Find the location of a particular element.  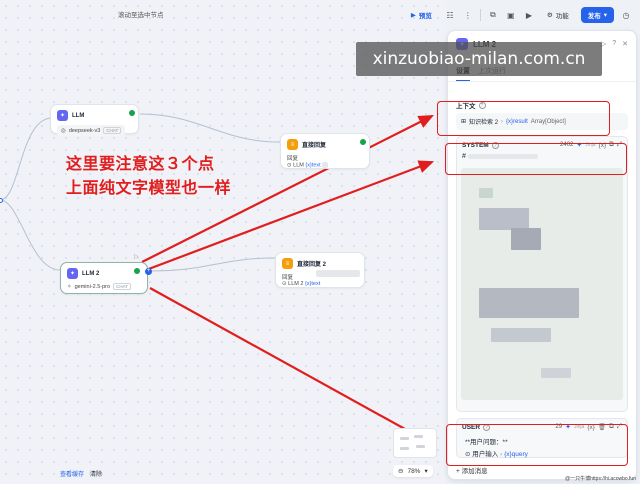

add-message-button: + 添加消息 is located at coordinates (472, 470).